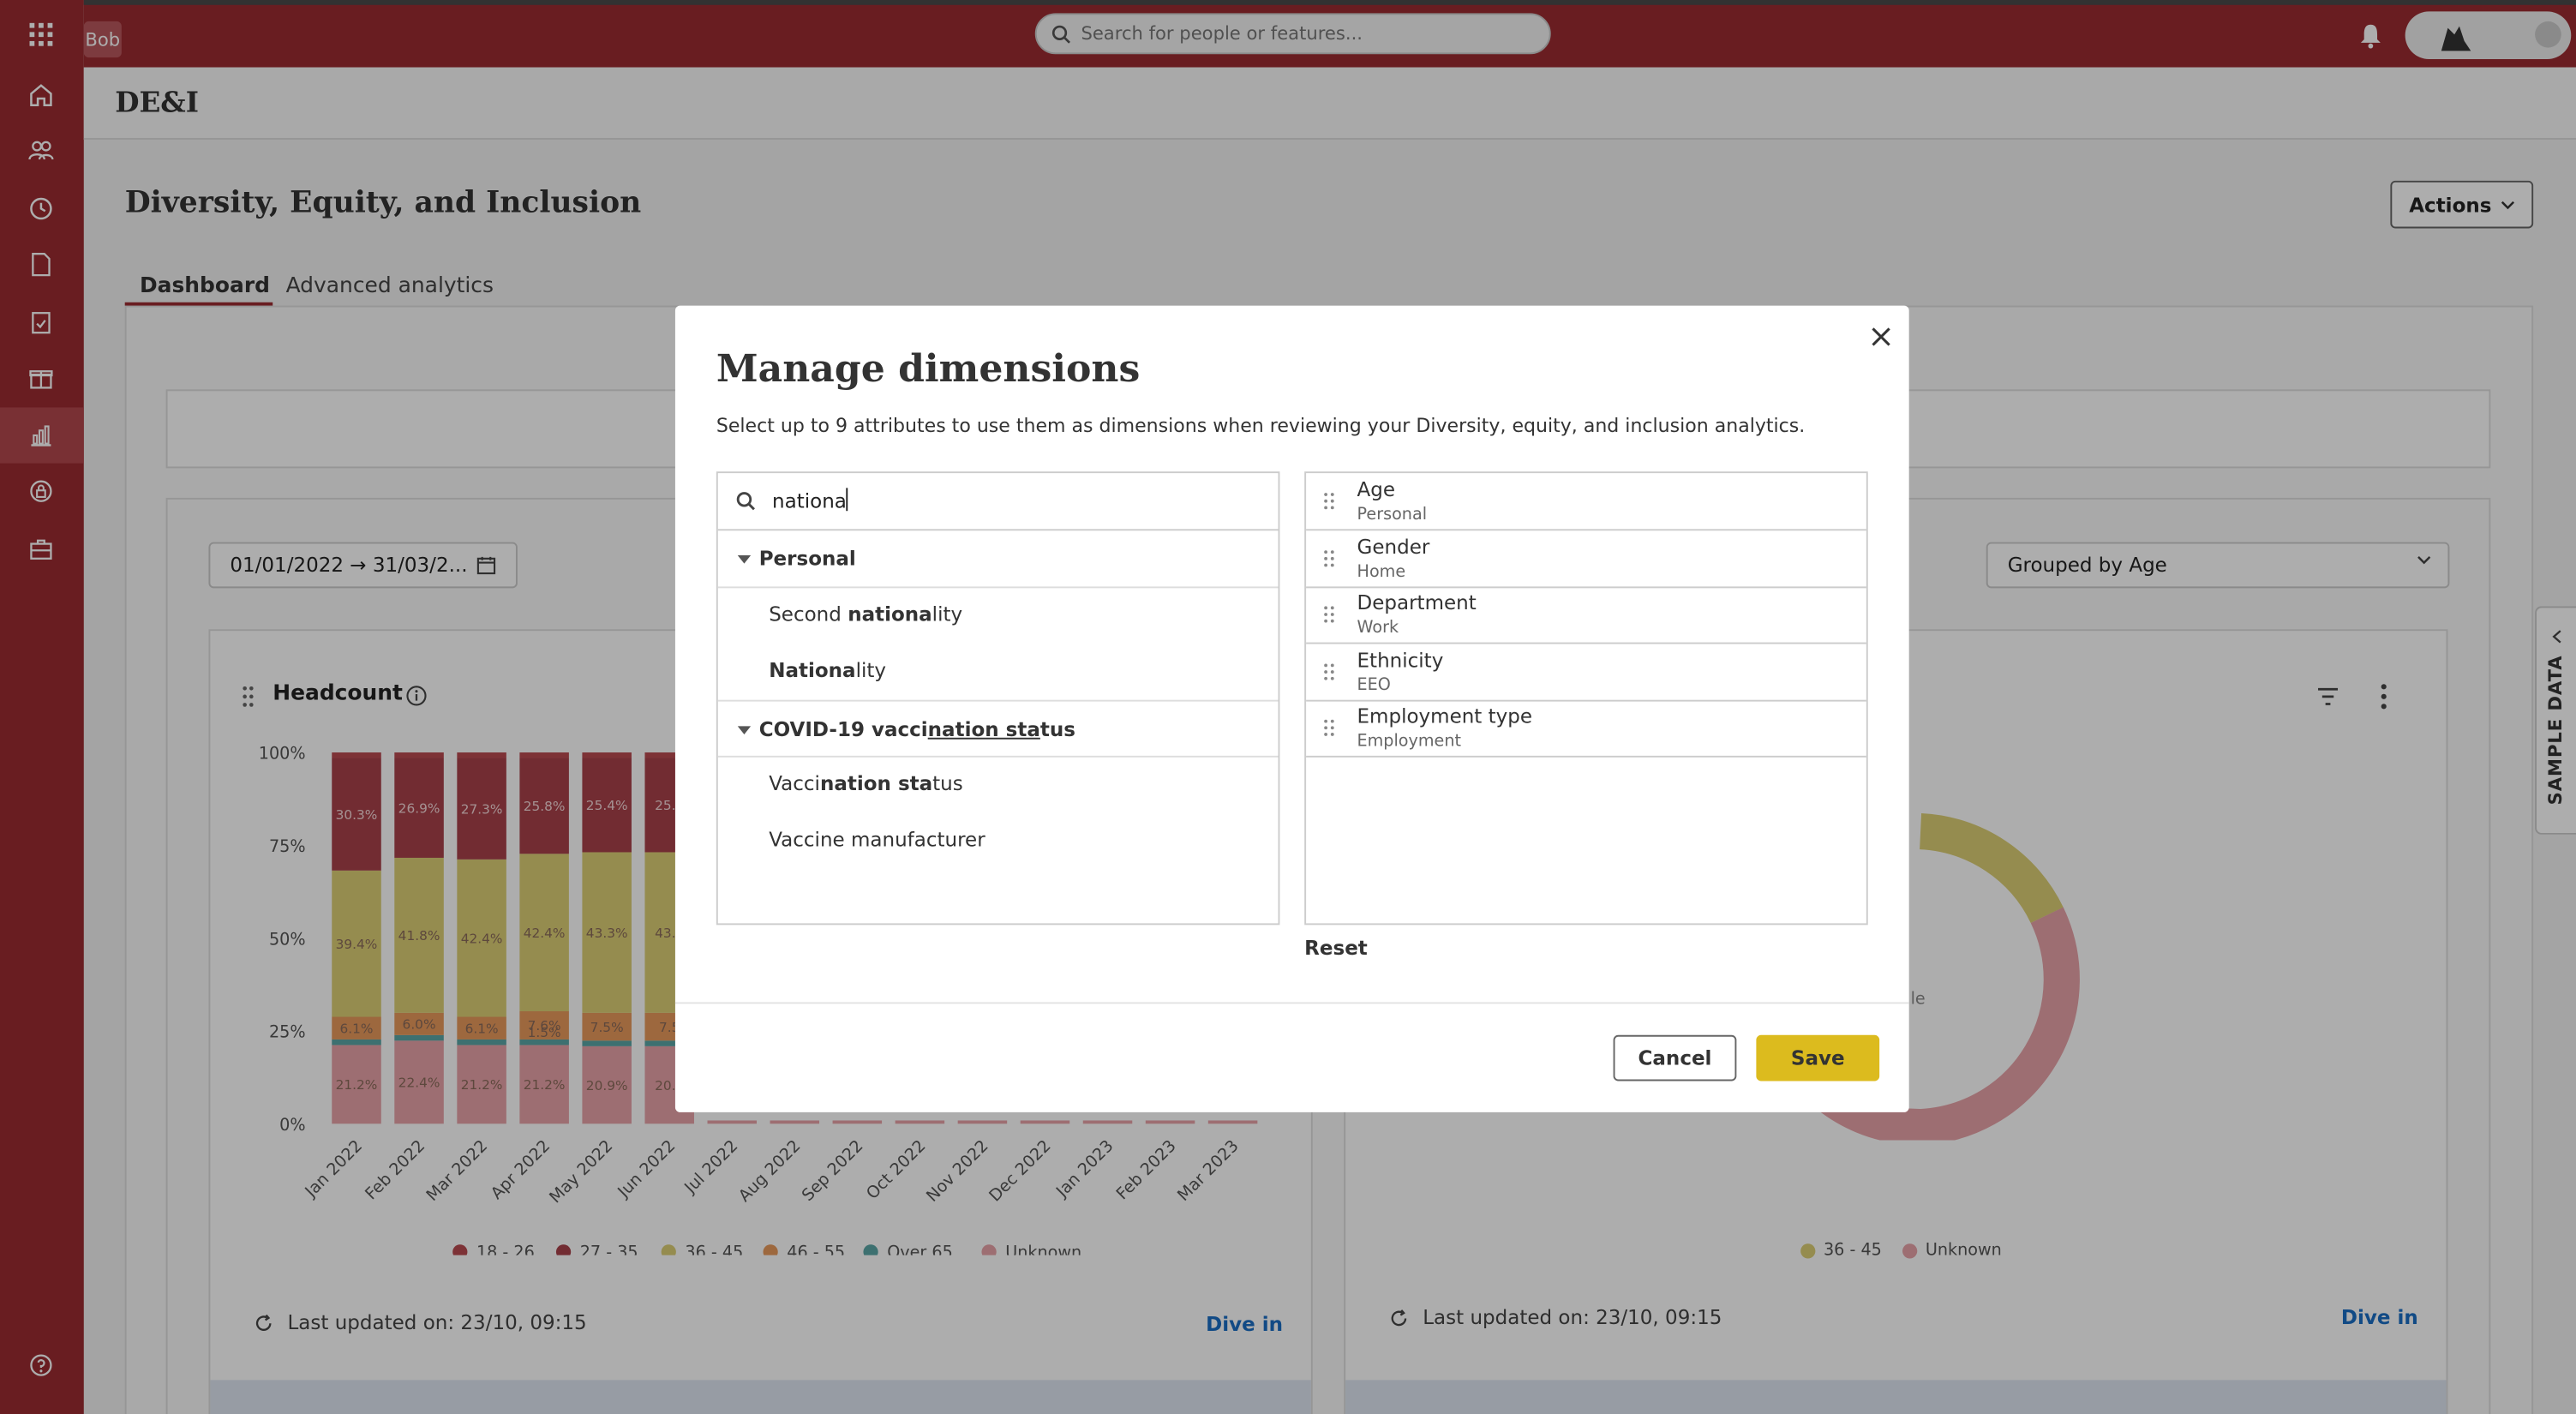 The image size is (2576, 1414). Describe the element at coordinates (1445, 716) in the screenshot. I see `dimension-name: Employment type` at that location.